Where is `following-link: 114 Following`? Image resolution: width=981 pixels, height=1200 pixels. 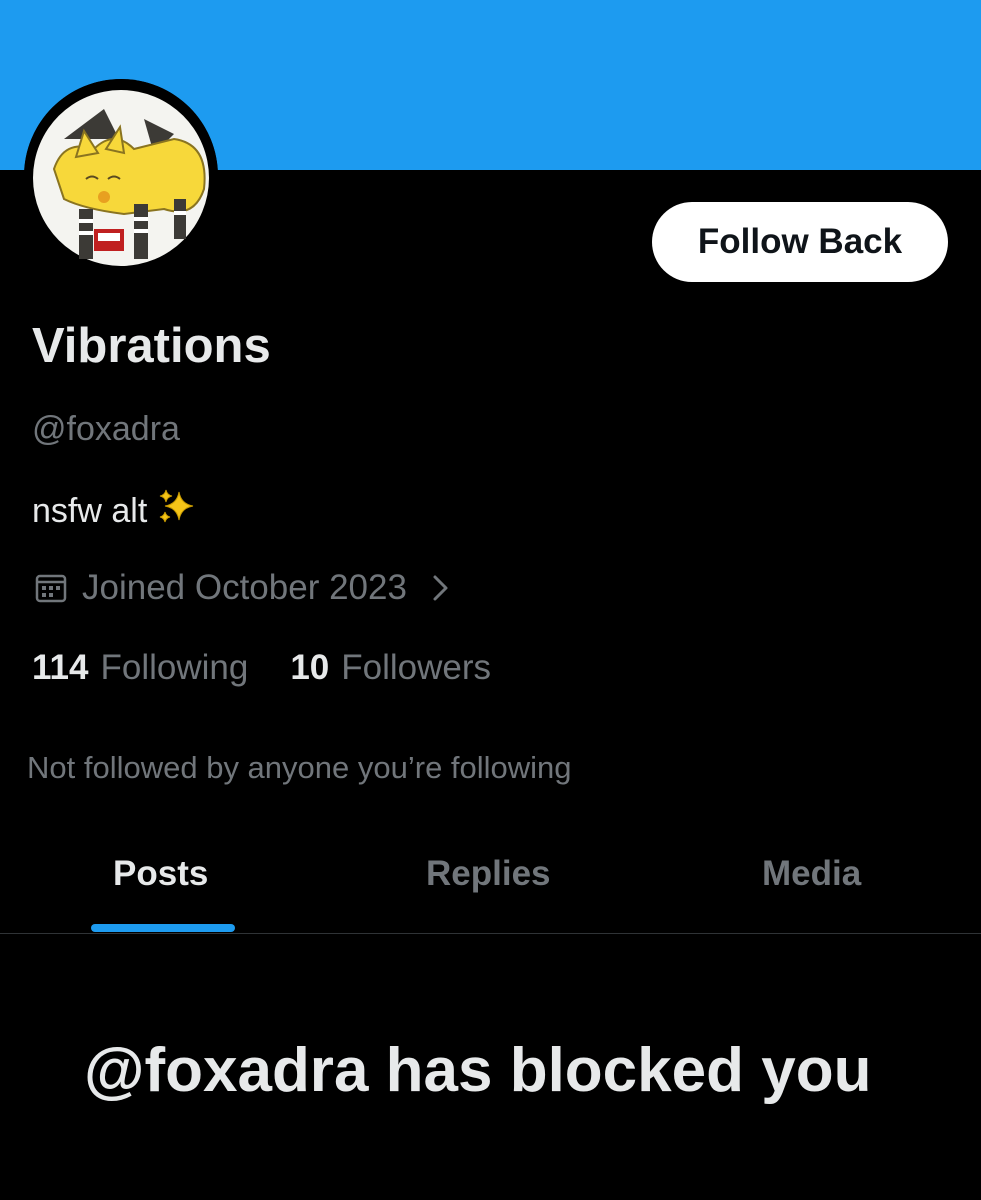
following-link: 114 Following is located at coordinates (140, 668).